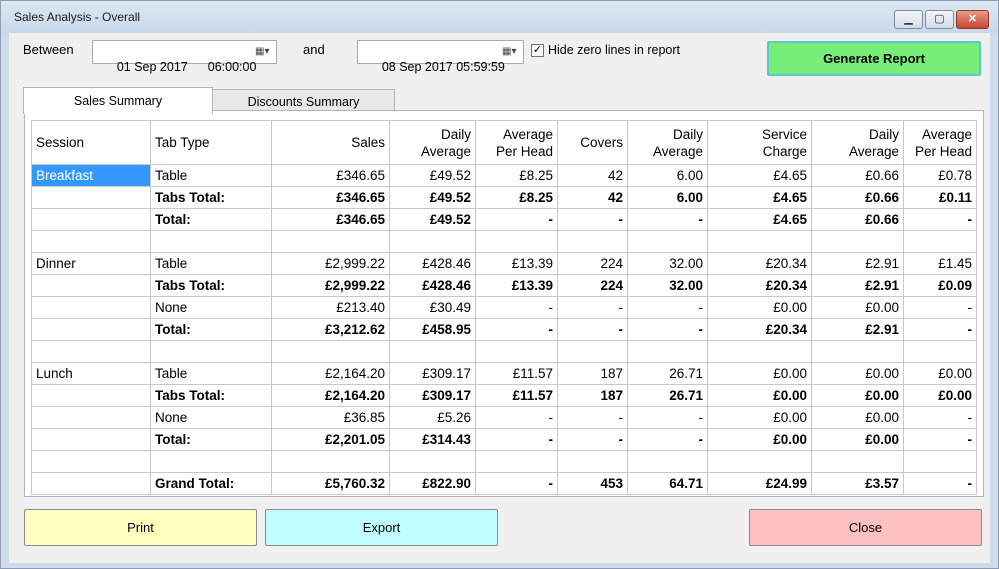 The height and width of the screenshot is (569, 999). Describe the element at coordinates (432, 263) in the screenshot. I see `table-cell: £428.46` at that location.